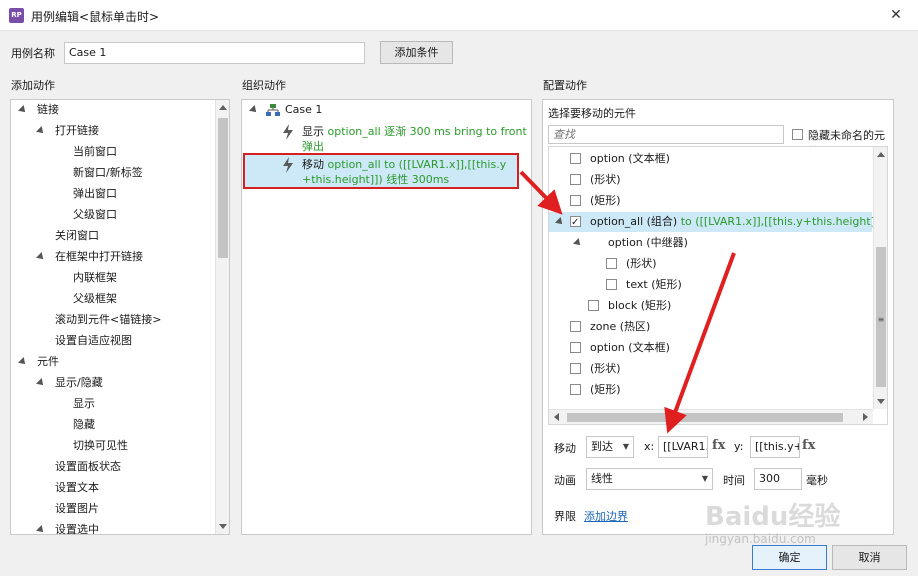  What do you see at coordinates (111, 152) in the screenshot?
I see `action-tree-item: 当前窗口` at bounding box center [111, 152].